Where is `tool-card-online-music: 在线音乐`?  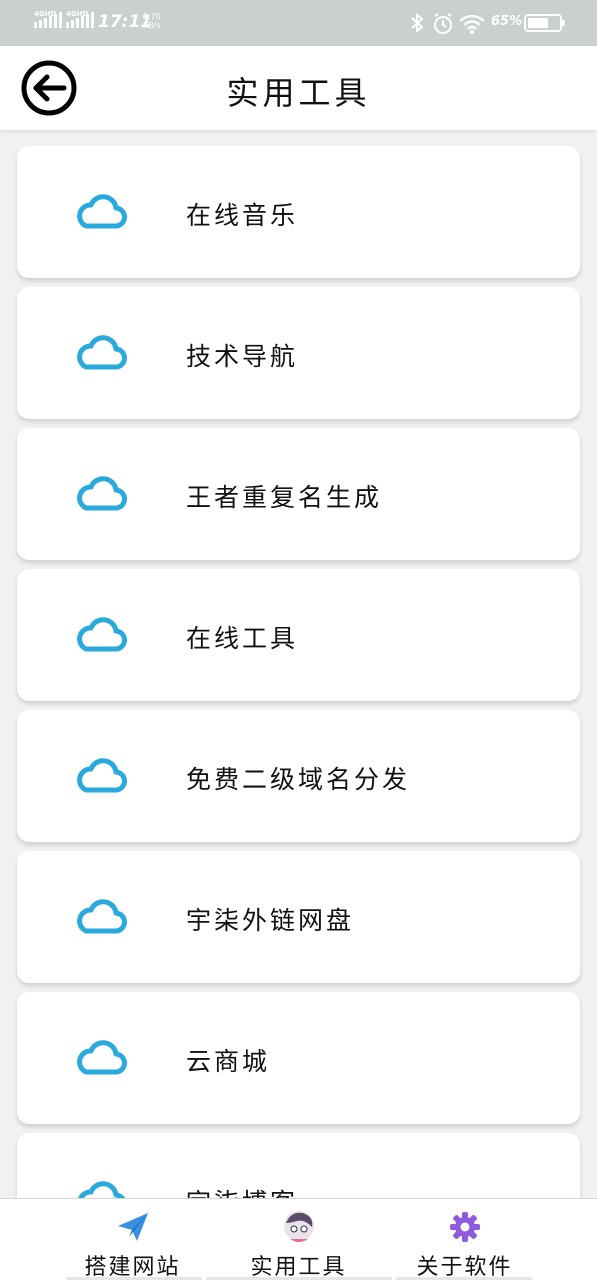
tool-card-online-music: 在线音乐 is located at coordinates (298, 212).